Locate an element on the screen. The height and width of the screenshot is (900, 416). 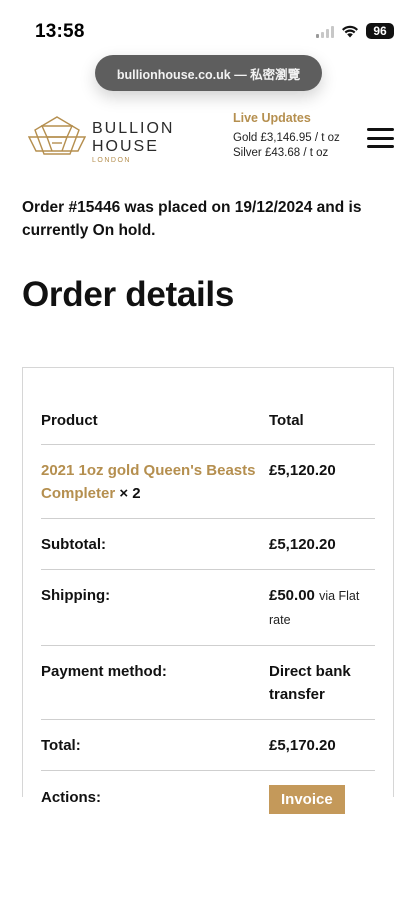
table-row-shipping: Shipping: £50.00 via Flat rate is located at coordinates (208, 608).